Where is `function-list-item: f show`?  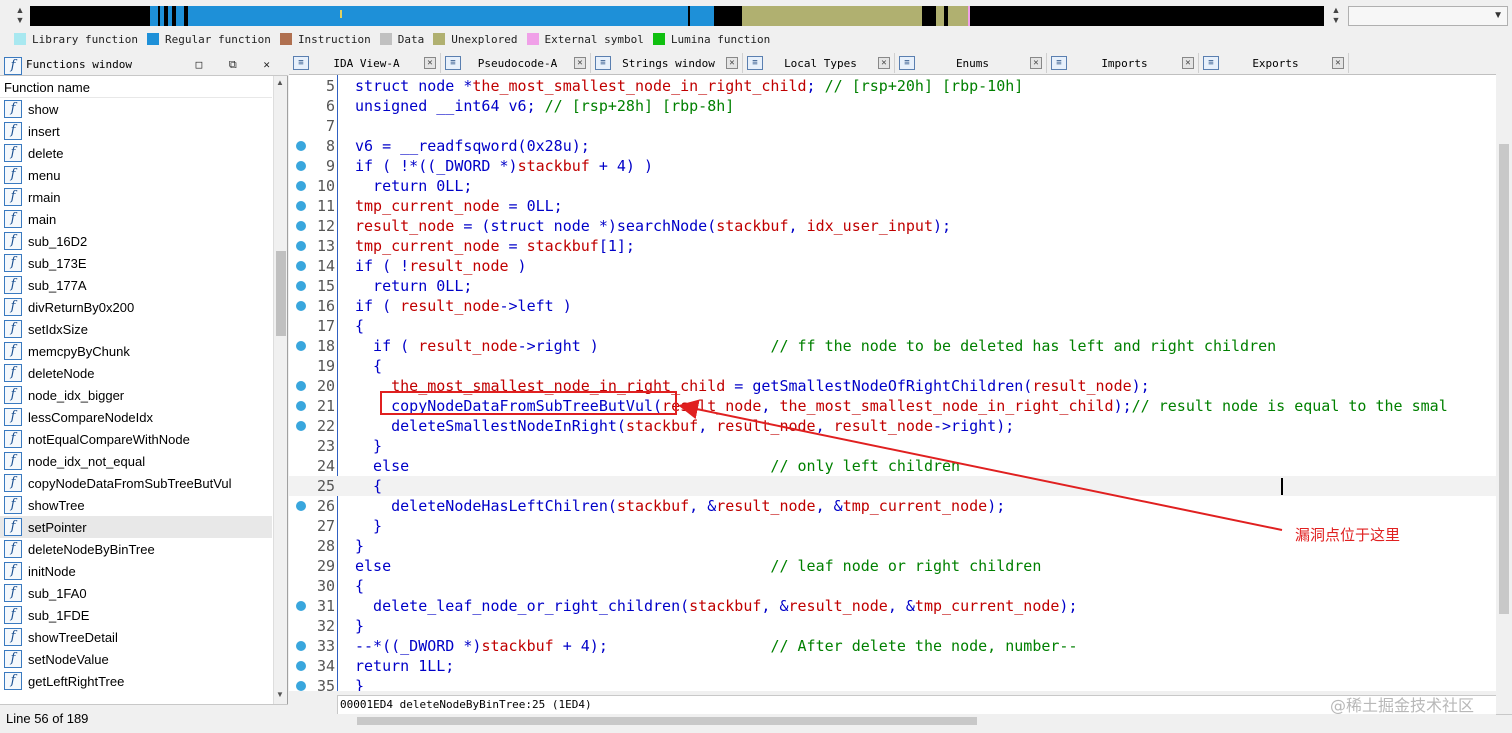
function-list-item: f show is located at coordinates (136, 109).